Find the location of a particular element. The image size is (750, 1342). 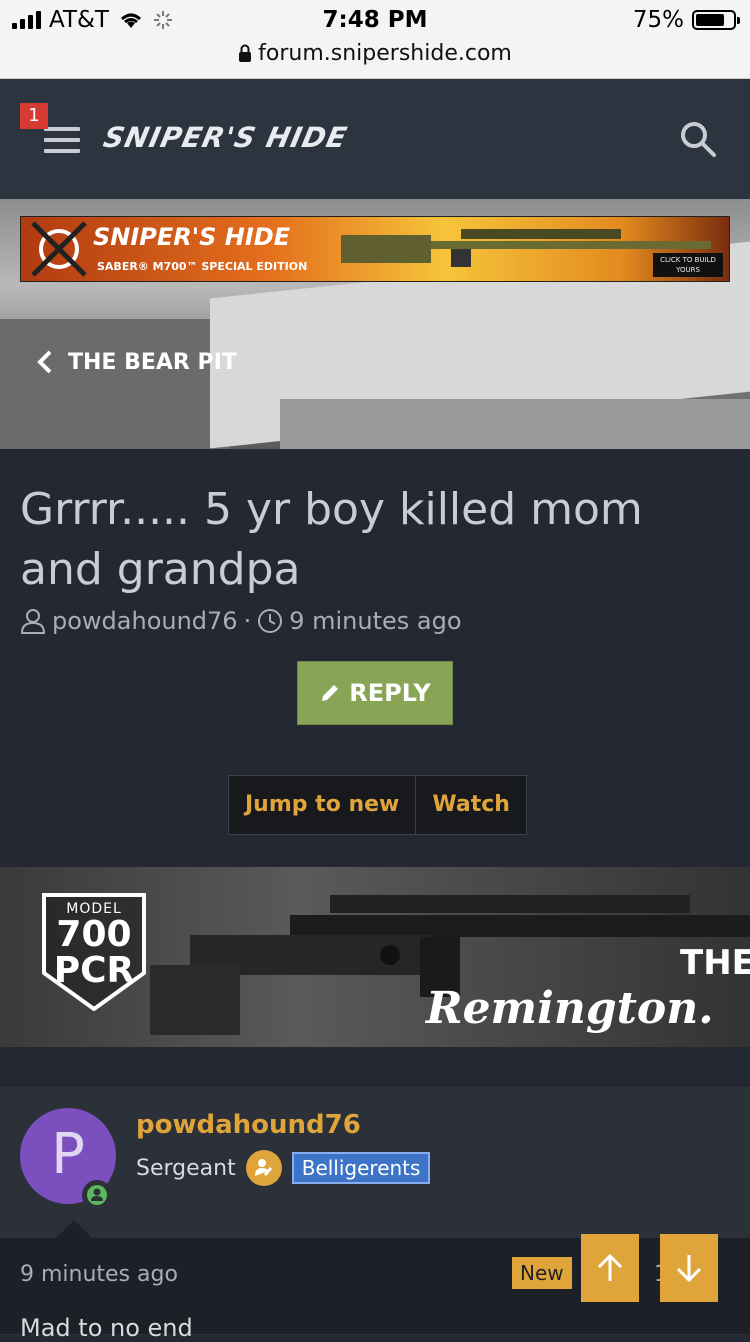

new-badge: New is located at coordinates (542, 1273).